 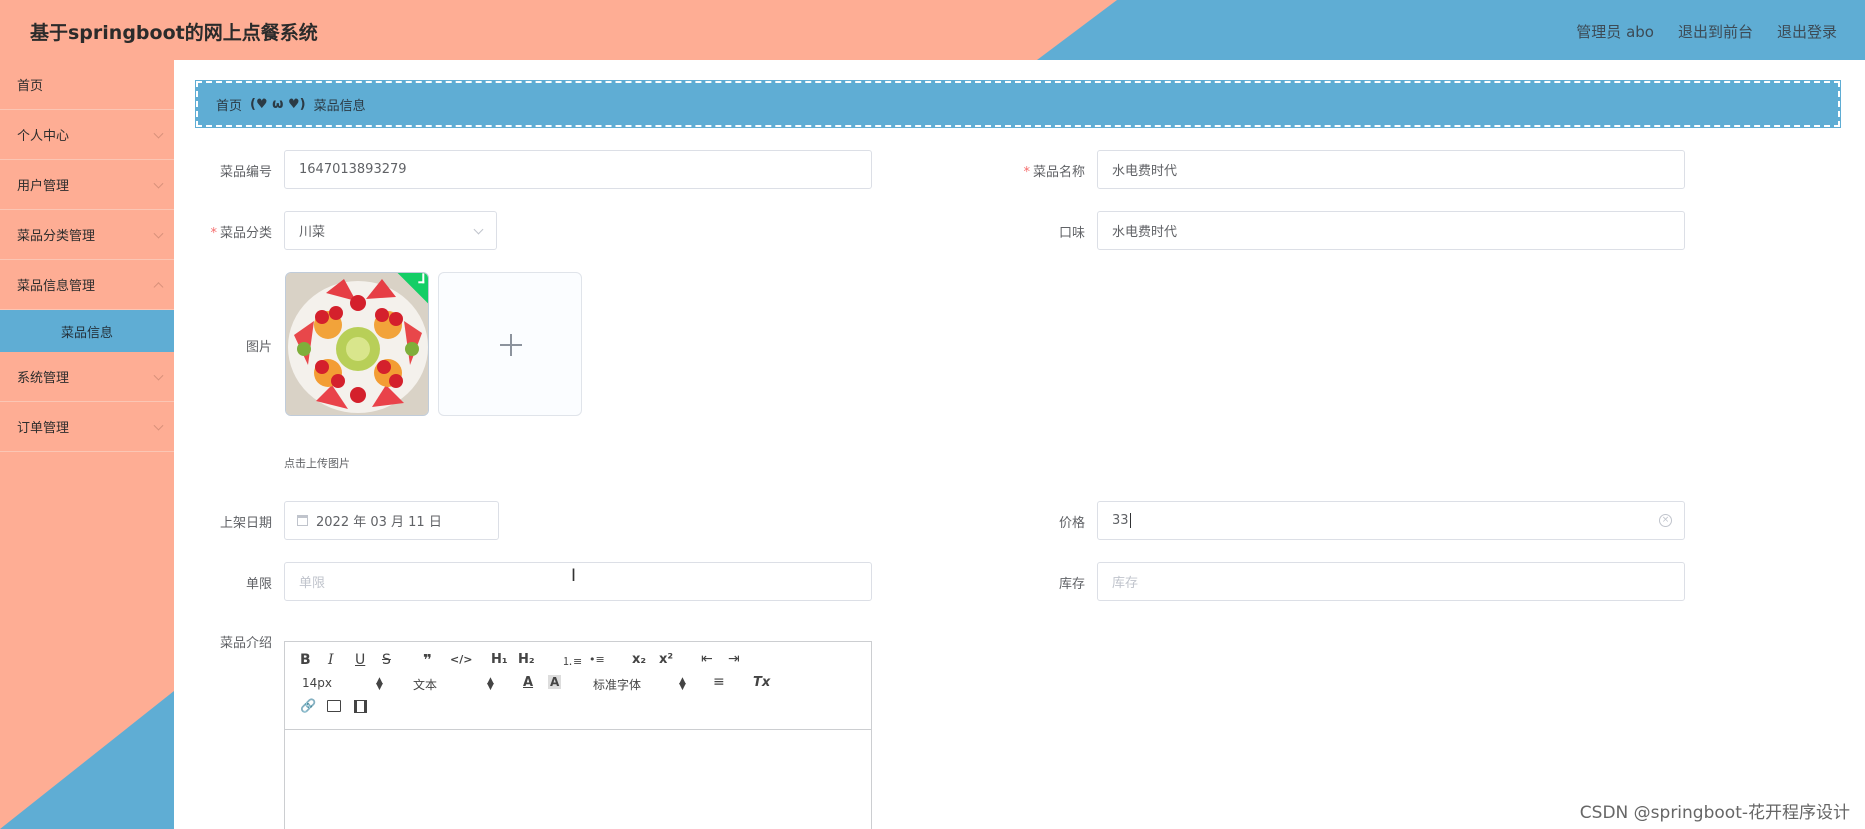 I want to click on link-icon: 🔗, so click(x=308, y=706).